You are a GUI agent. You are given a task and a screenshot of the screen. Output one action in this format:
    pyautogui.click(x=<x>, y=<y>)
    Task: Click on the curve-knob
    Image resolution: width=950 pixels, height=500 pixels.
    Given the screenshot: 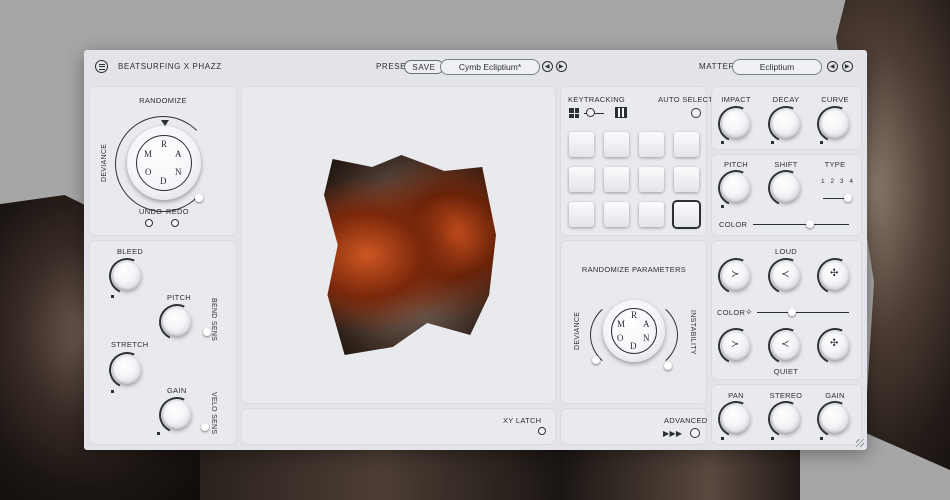 What is the action you would take?
    pyautogui.click(x=835, y=124)
    